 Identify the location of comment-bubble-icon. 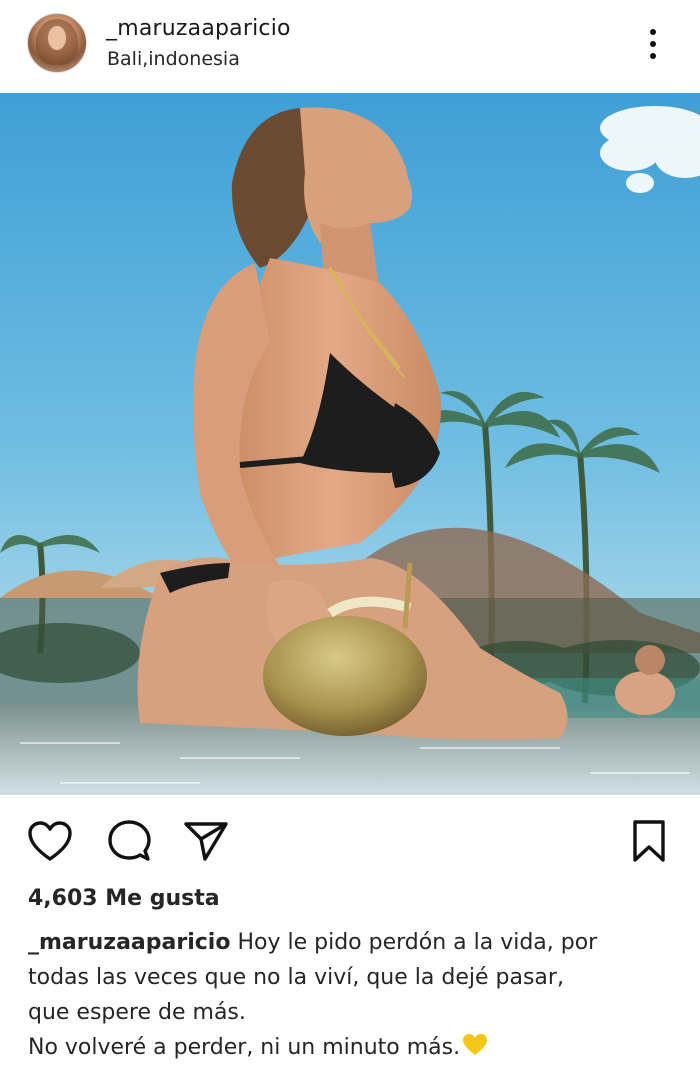
(129, 841).